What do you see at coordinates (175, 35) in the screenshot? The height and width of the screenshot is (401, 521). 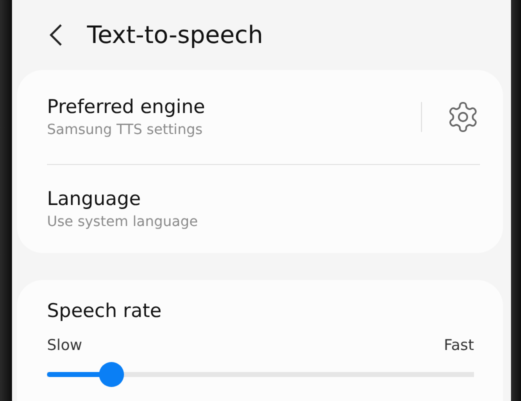 I see `page-title: Text-to-speech` at bounding box center [175, 35].